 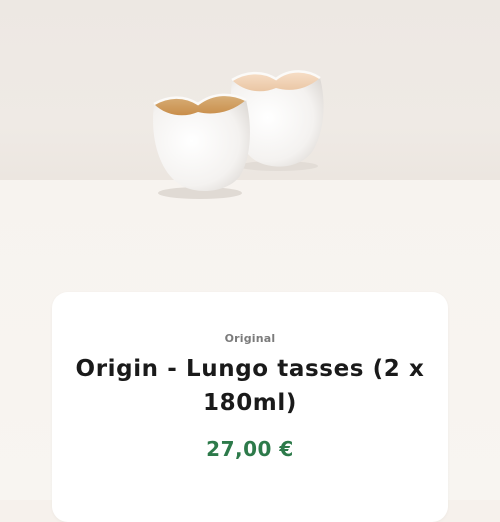 I want to click on product-category: Original, so click(x=250, y=338).